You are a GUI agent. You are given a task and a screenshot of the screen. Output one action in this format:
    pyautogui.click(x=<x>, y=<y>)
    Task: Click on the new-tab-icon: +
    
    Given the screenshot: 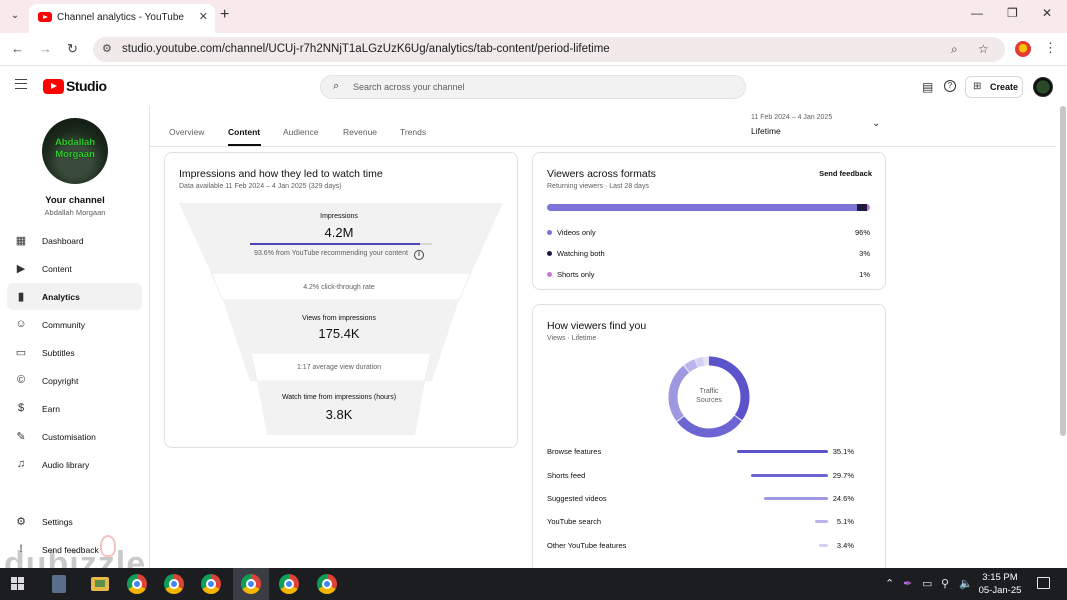 What is the action you would take?
    pyautogui.click(x=224, y=15)
    